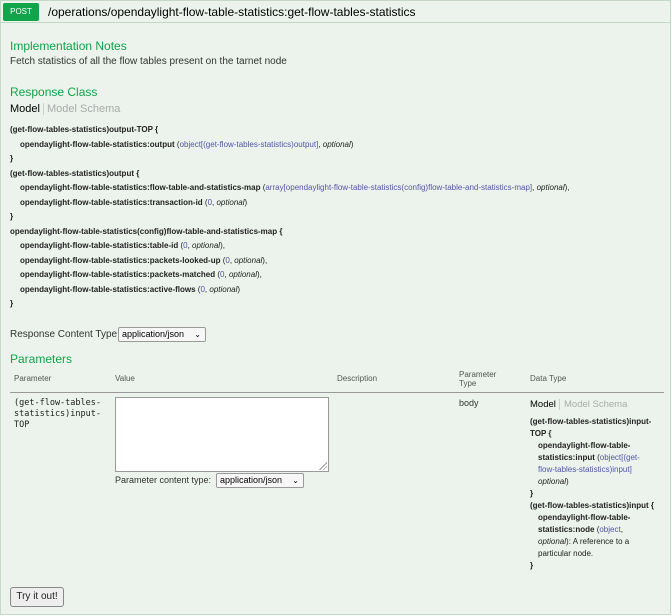  What do you see at coordinates (541, 433) in the screenshot?
I see `model-title: TOP {` at bounding box center [541, 433].